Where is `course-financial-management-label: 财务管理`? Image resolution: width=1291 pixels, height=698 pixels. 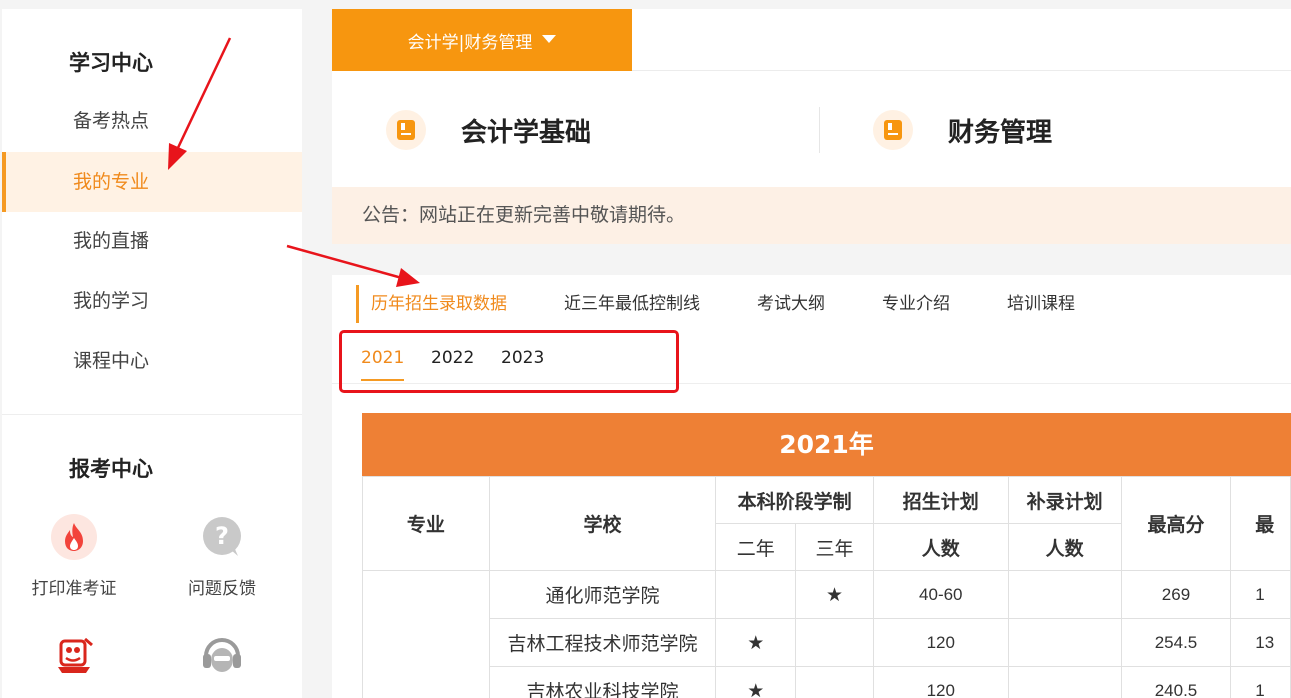
course-financial-management-label: 财务管理 is located at coordinates (1000, 132).